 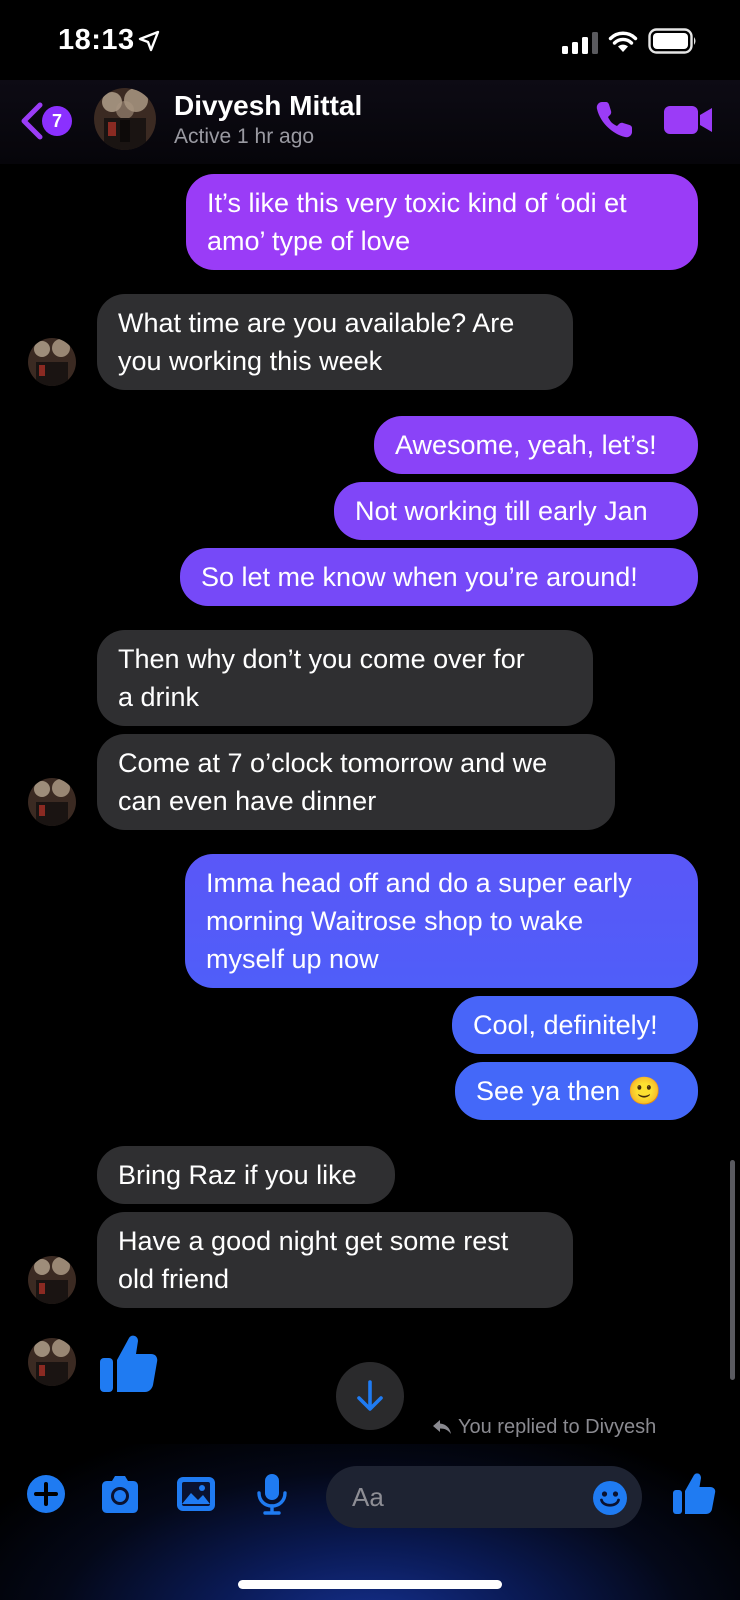 What do you see at coordinates (149, 41) in the screenshot?
I see `location-arrow-icon` at bounding box center [149, 41].